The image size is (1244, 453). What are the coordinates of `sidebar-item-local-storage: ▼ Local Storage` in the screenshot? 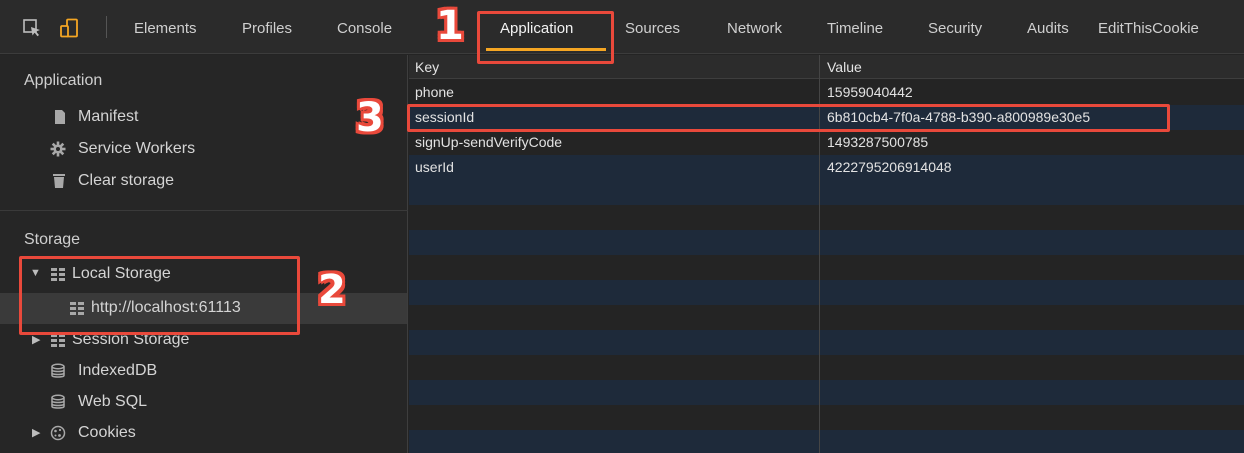 It's located at (203, 274).